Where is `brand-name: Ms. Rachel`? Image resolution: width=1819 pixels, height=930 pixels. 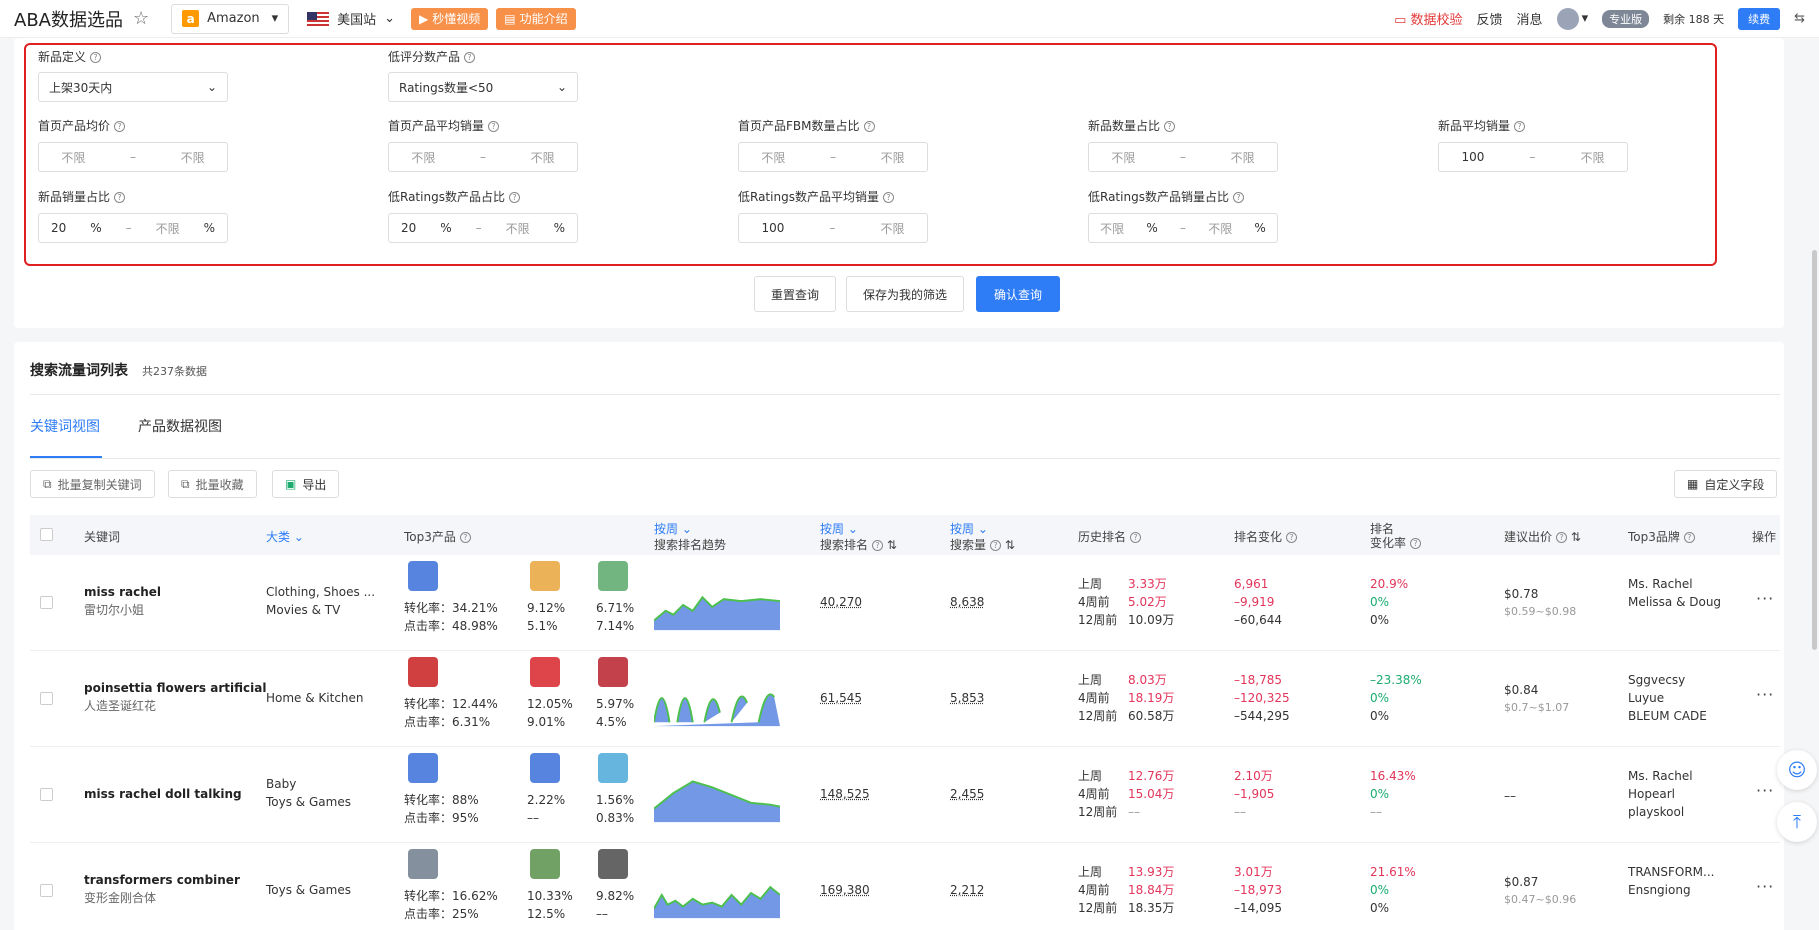
brand-name: Ms. Rachel is located at coordinates (1660, 776).